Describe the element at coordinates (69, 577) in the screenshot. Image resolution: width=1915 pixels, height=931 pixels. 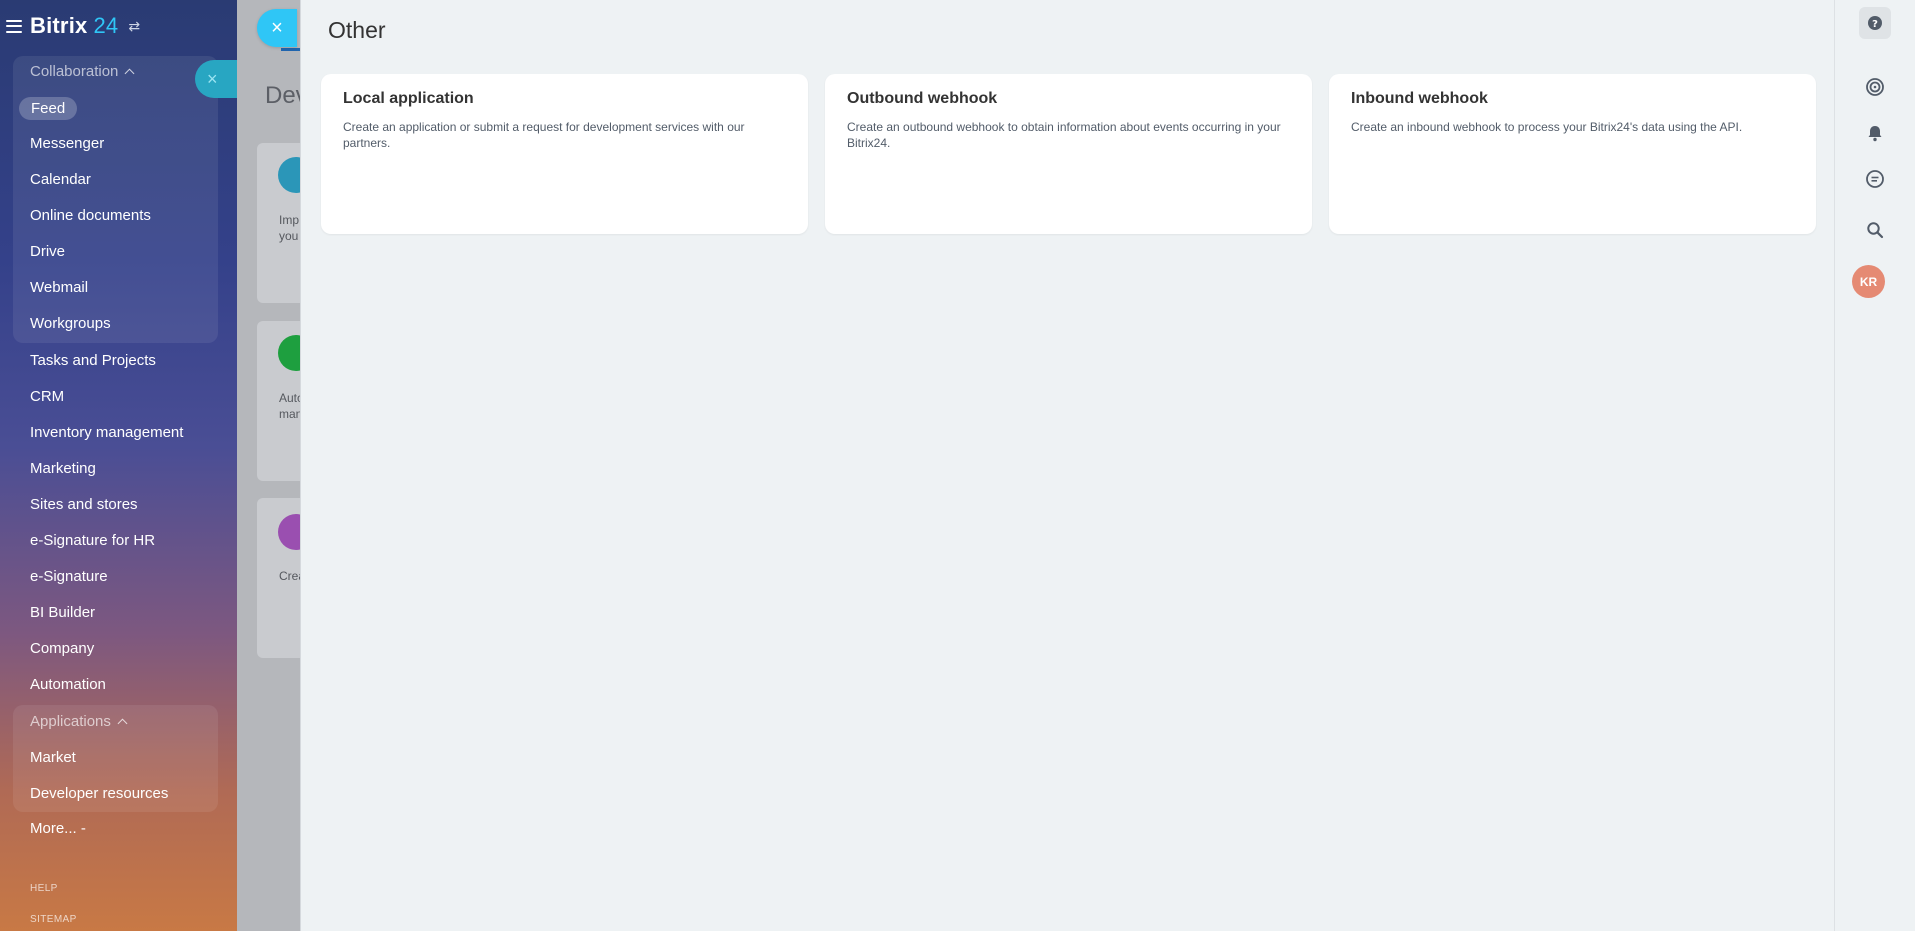
I see `sidebar-item-esignature: e-Signature` at that location.